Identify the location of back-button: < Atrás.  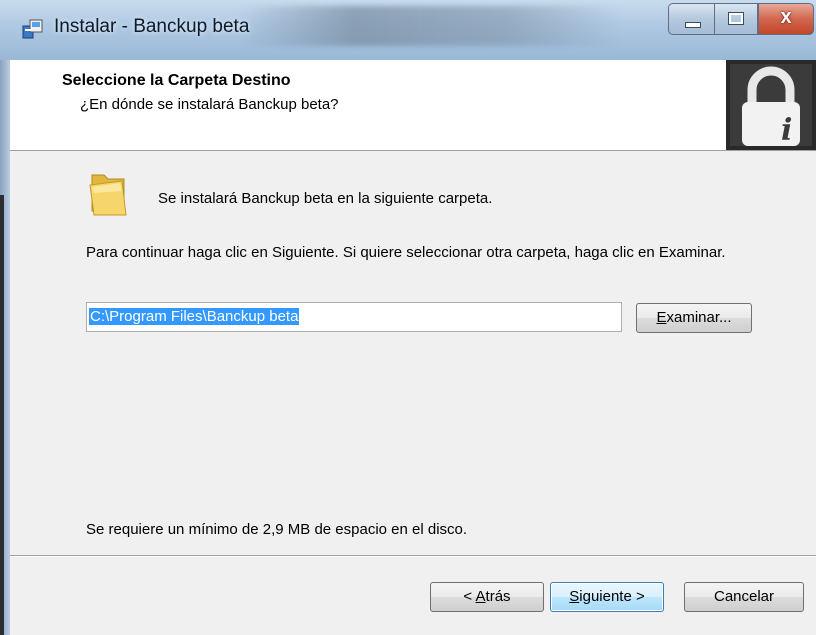
(487, 597).